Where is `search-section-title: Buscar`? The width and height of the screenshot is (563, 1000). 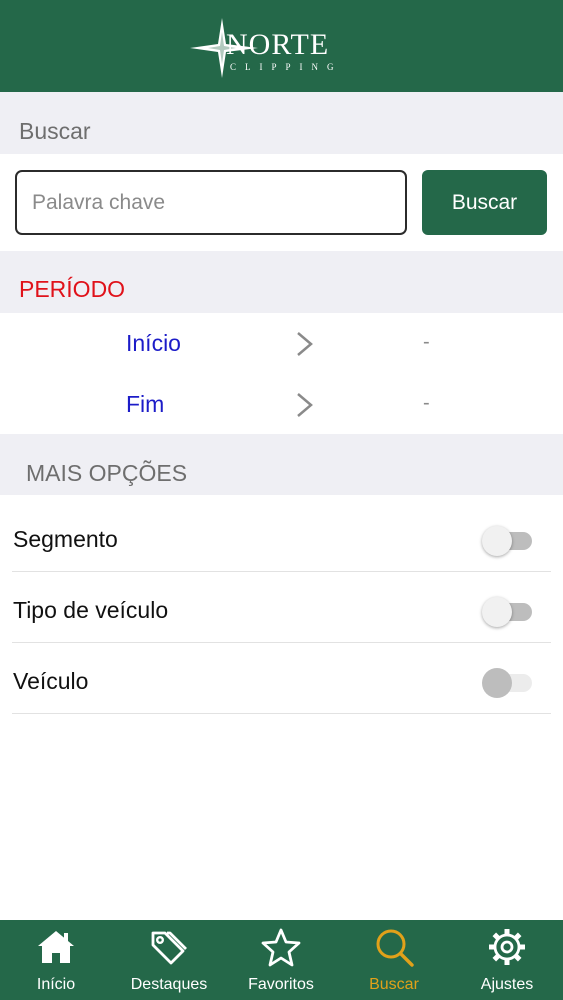
search-section-title: Buscar is located at coordinates (55, 131).